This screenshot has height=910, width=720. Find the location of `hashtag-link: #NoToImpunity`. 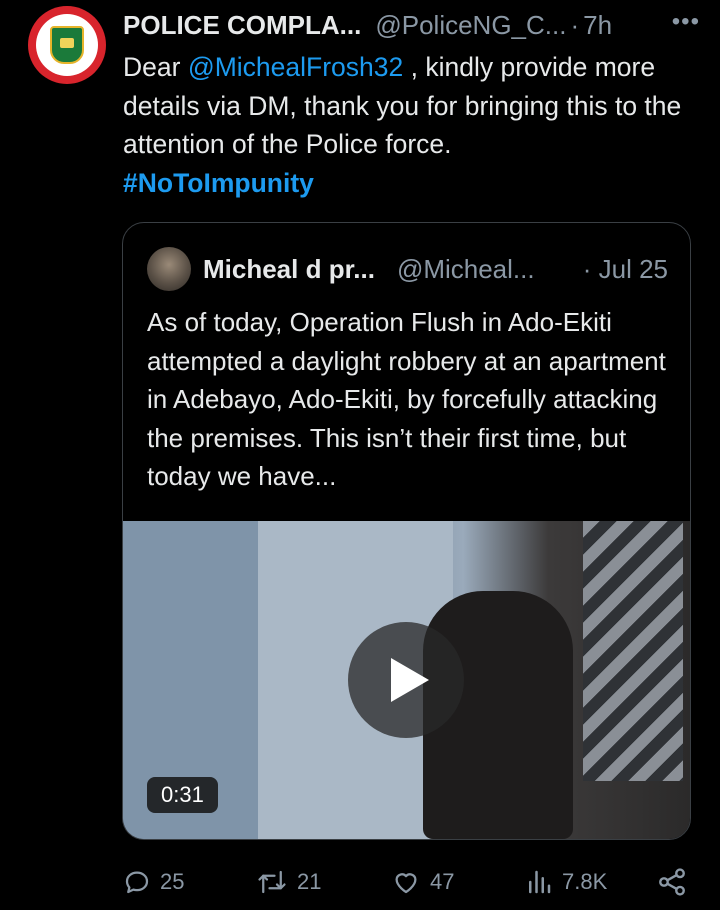

hashtag-link: #NoToImpunity is located at coordinates (408, 183).